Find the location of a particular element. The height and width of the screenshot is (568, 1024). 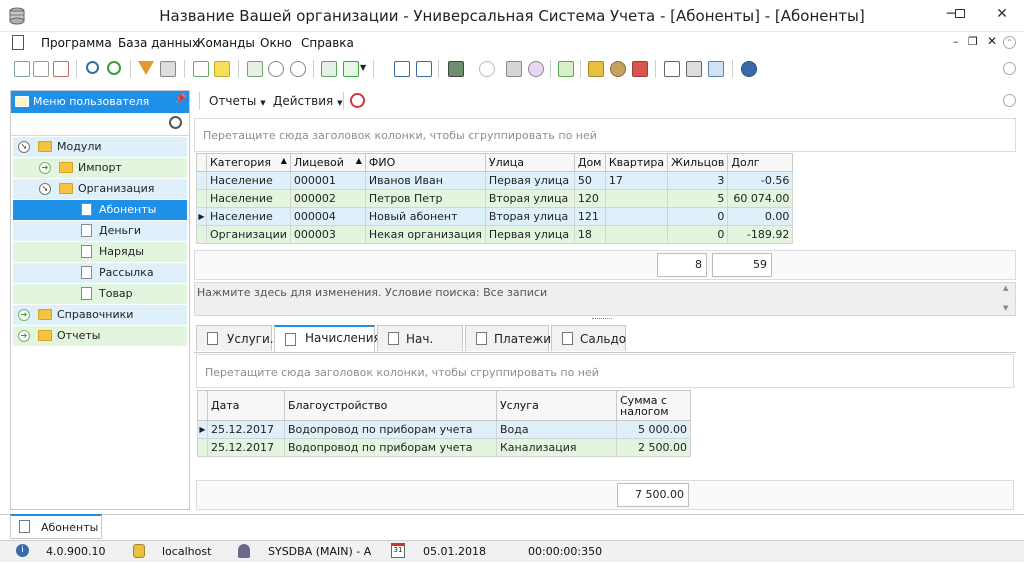

splitter is located at coordinates (602, 319).